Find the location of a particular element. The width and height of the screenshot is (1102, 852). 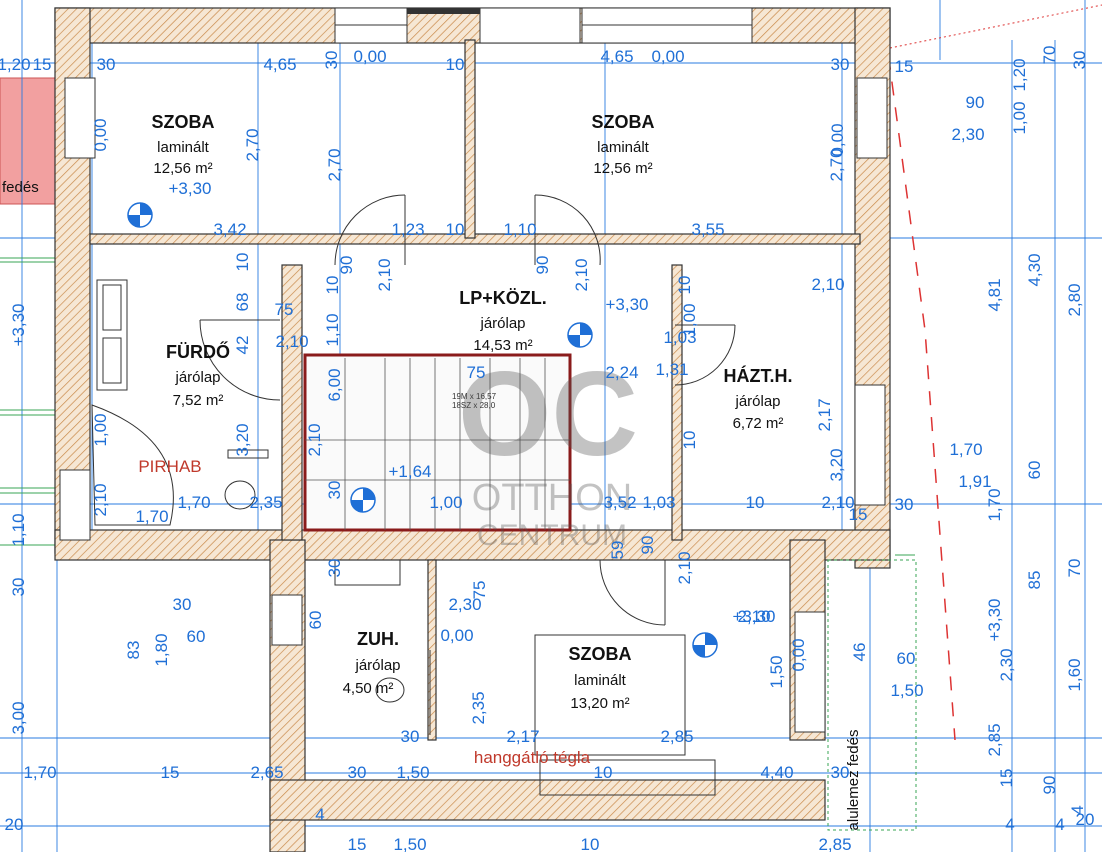

room-name: HÁZT.H. is located at coordinates (758, 375).